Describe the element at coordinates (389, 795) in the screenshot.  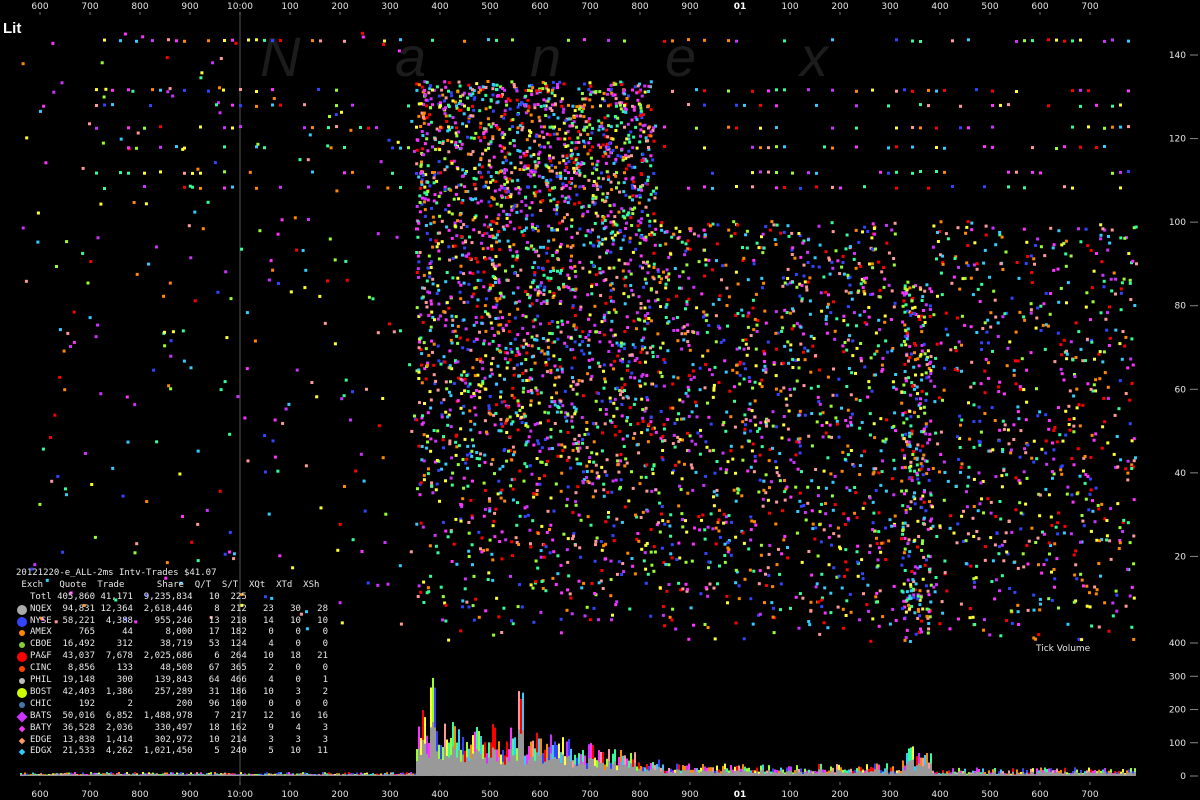
I see `bottom-axis-label: 300` at that location.